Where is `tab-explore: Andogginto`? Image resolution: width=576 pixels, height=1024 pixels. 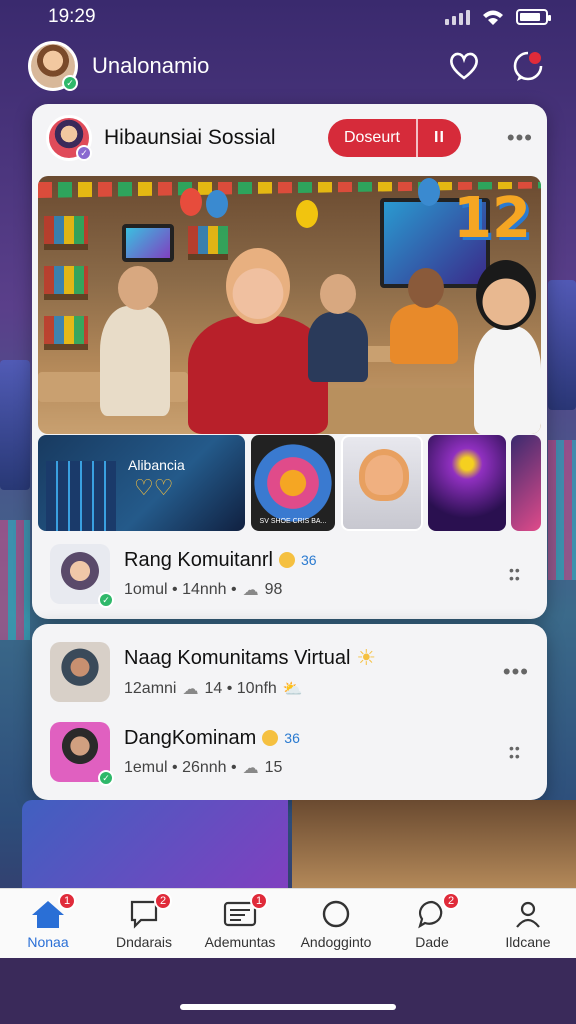
tab-explore: Andogginto is located at coordinates (336, 923).